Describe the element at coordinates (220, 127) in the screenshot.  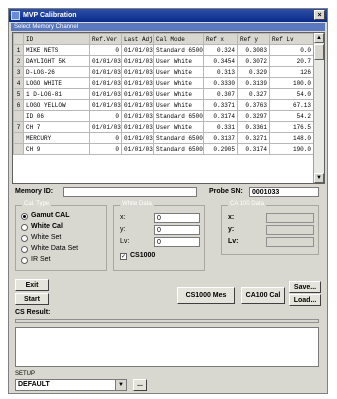
I see `table-cell: 0.331` at that location.